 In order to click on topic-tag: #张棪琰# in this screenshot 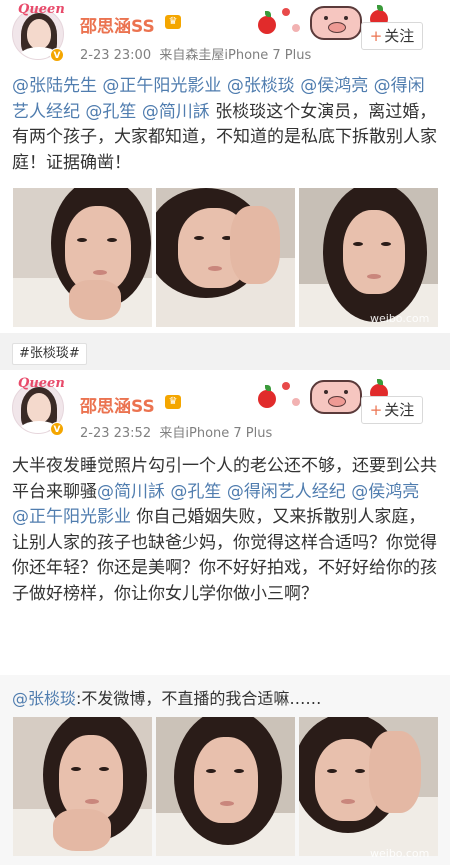, I will do `click(49, 354)`.